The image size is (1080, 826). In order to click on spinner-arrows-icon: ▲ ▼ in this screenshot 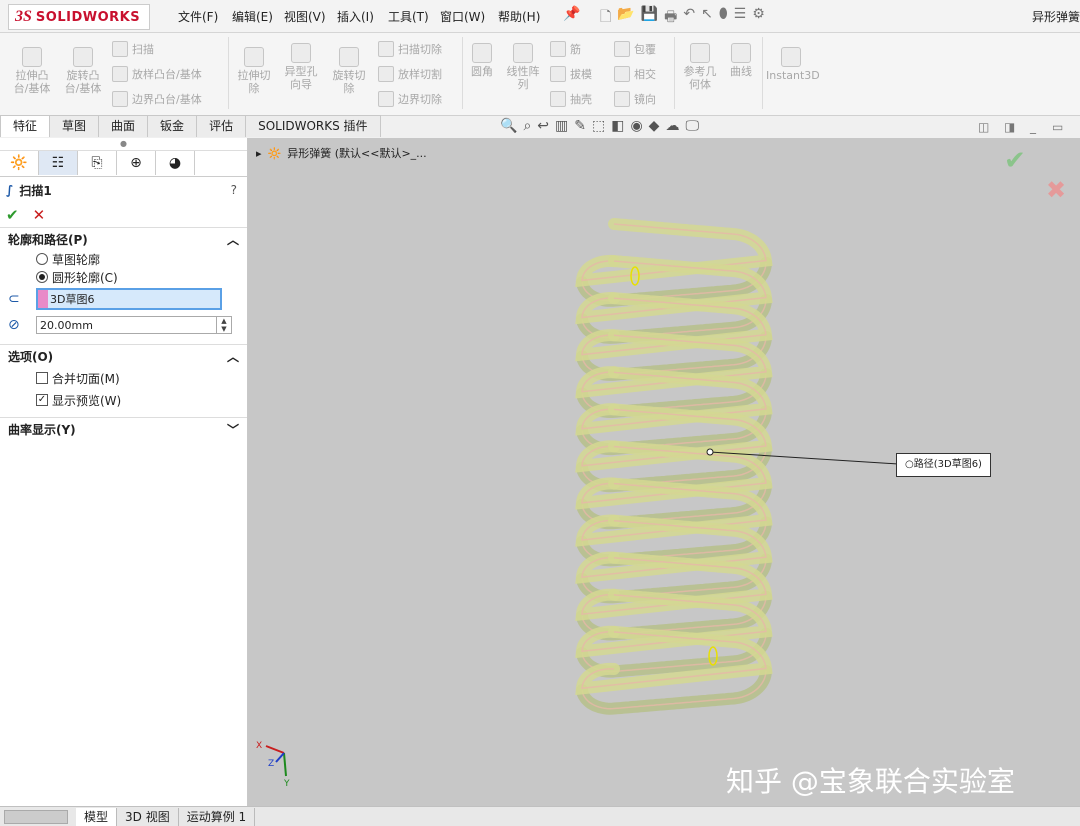, I will do `click(223, 325)`.